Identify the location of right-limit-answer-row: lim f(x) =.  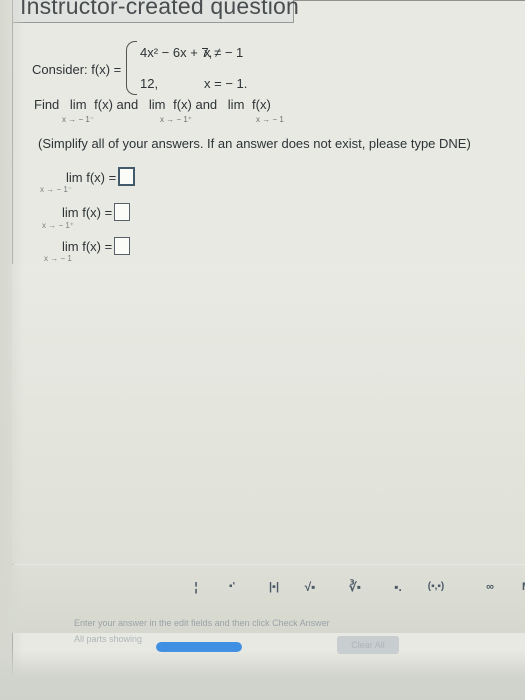
(96, 212).